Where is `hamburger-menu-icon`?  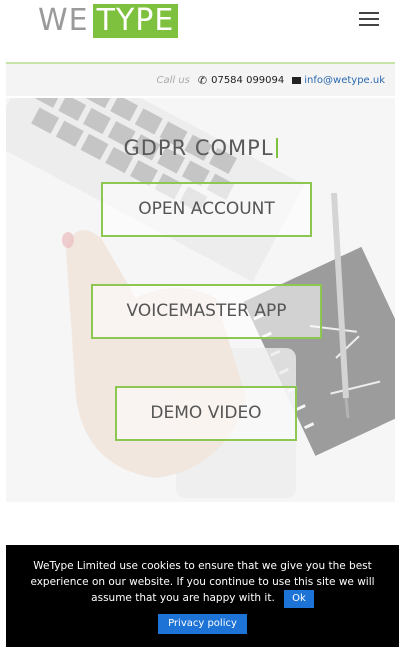
hamburger-menu-icon is located at coordinates (369, 19).